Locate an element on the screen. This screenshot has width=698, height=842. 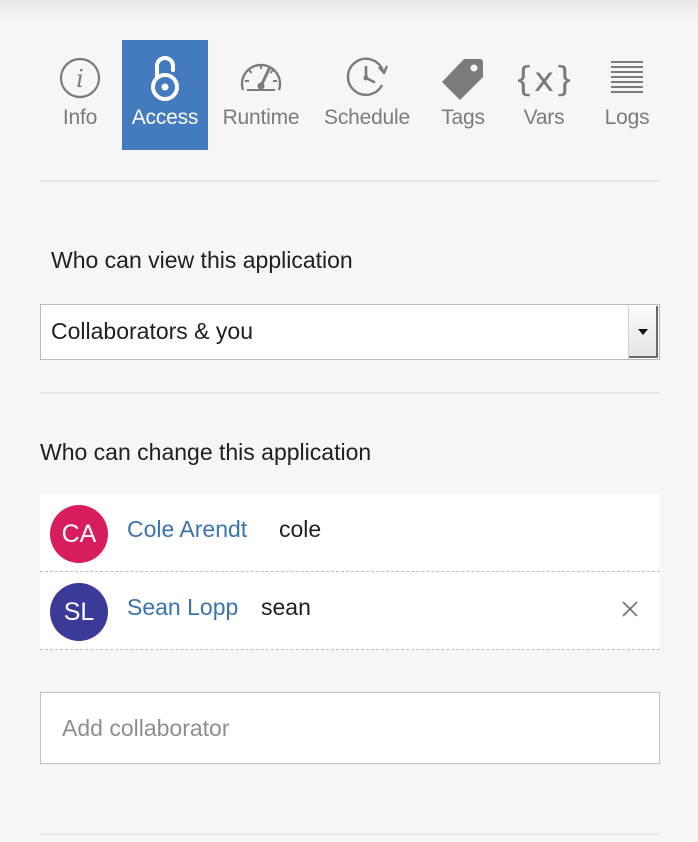
view-access-value: Collaborators & you is located at coordinates (152, 331).